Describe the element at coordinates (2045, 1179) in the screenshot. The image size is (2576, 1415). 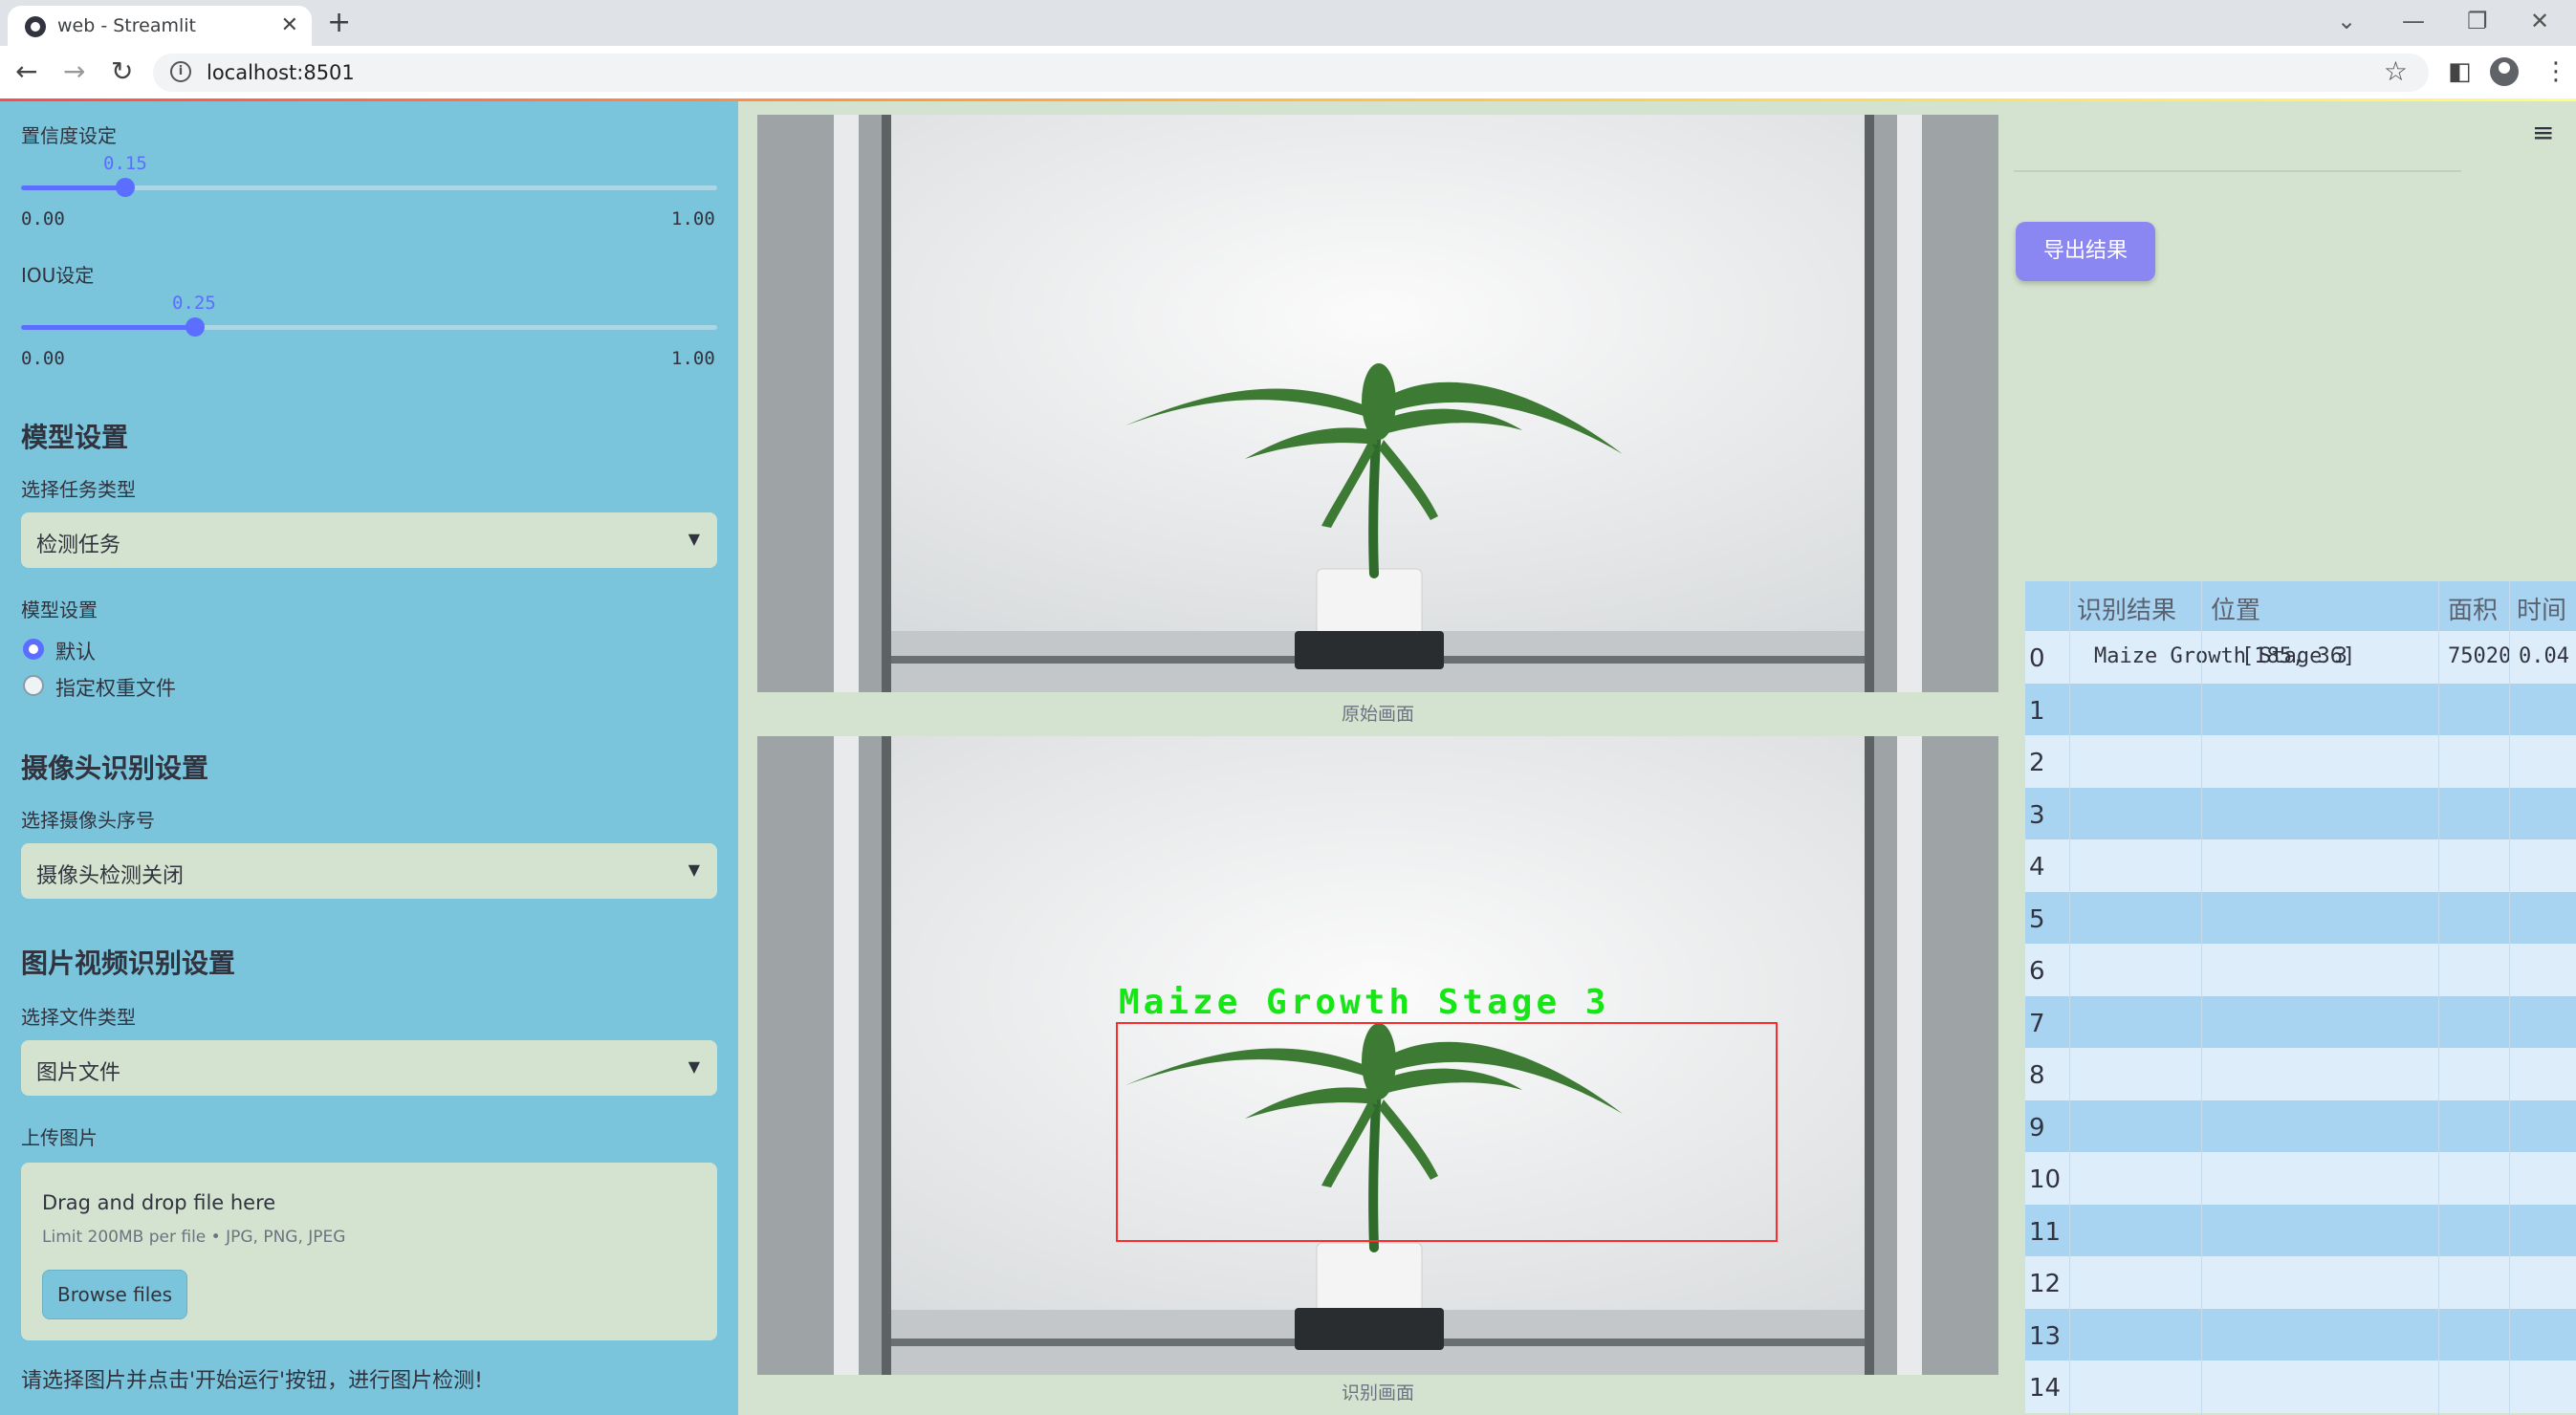
I see `row-index: 10` at that location.